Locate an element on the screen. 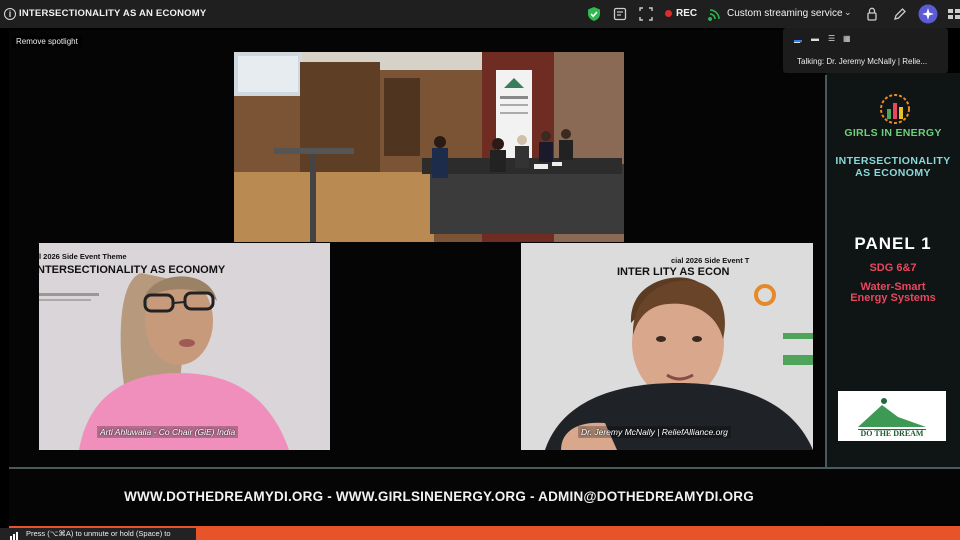  ai-companion-icon is located at coordinates (928, 14).